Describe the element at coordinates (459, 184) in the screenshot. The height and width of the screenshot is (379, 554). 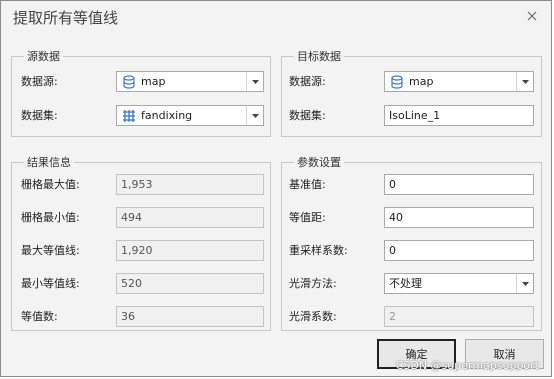
I see `base-value-input: 0` at that location.